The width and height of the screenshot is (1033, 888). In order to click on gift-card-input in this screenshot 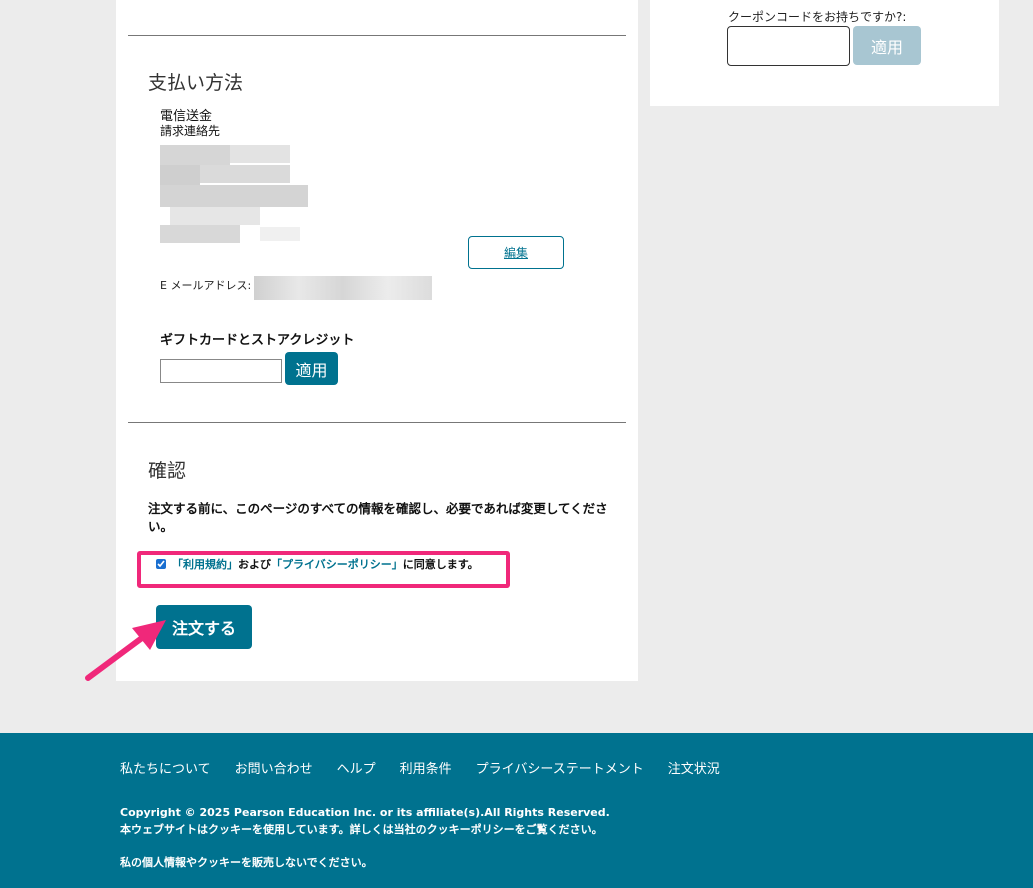, I will do `click(221, 371)`.